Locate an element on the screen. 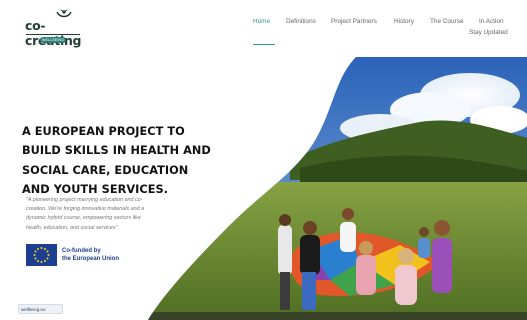  status-url-tooltip: wellbeing.eu is located at coordinates (40, 309).